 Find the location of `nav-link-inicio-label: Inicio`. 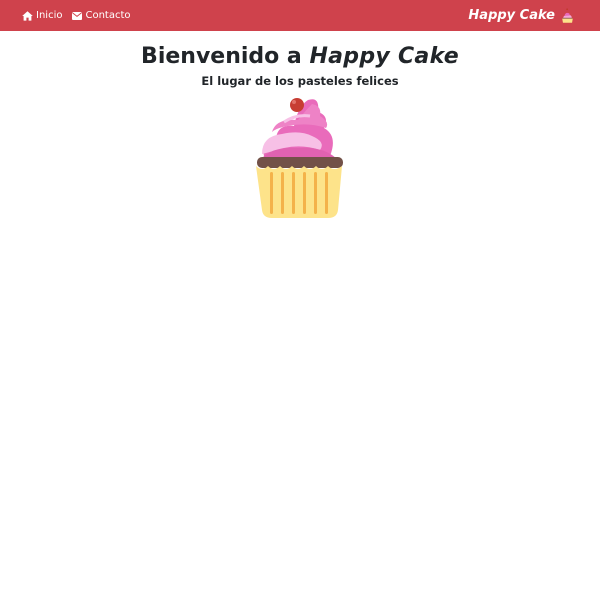

nav-link-inicio-label: Inicio is located at coordinates (49, 15).